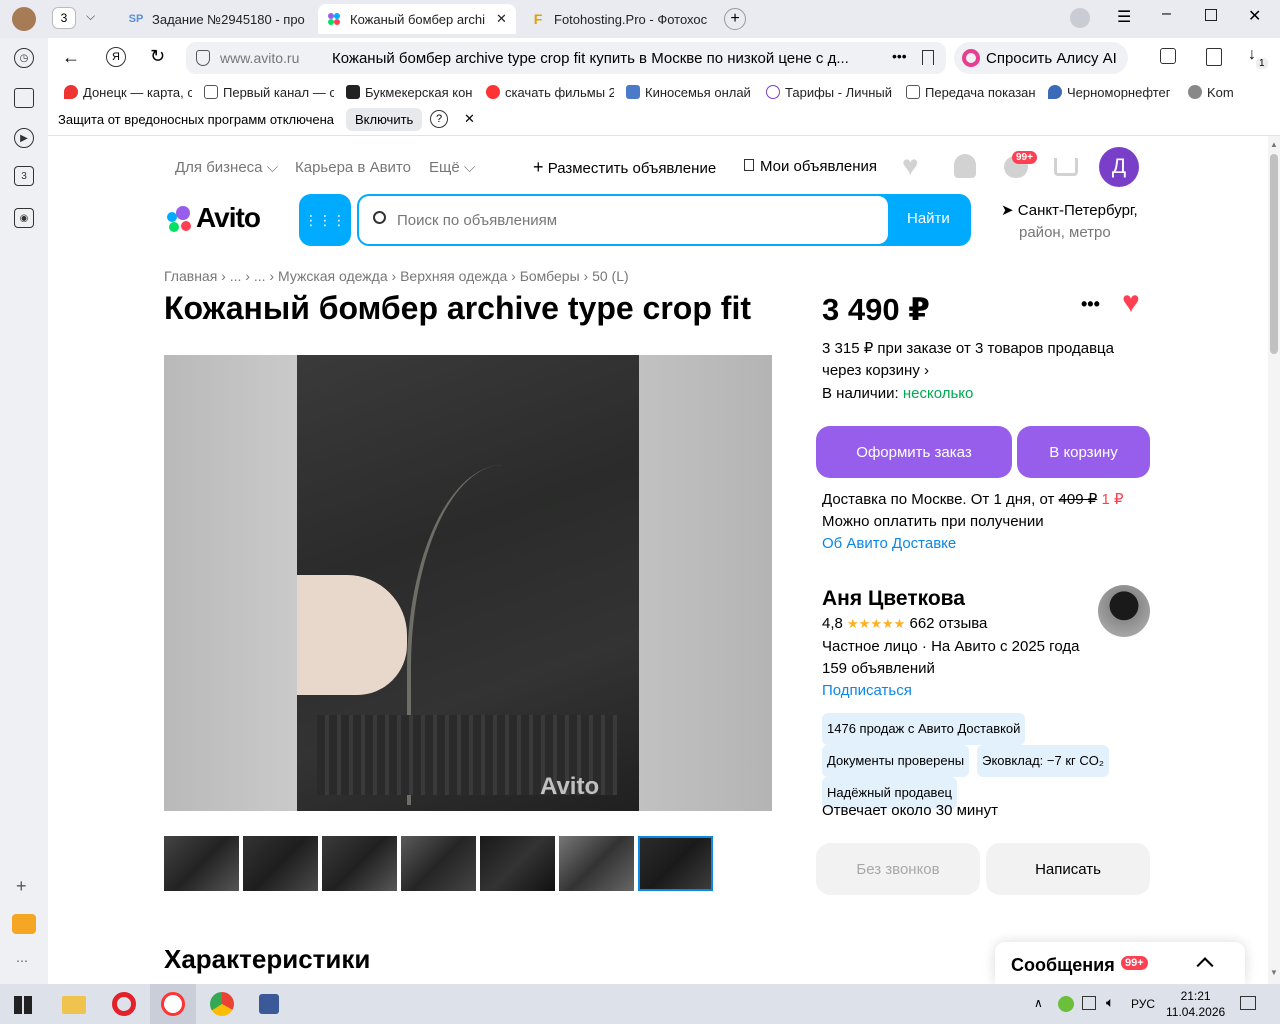  What do you see at coordinates (24, 138) in the screenshot?
I see `play-icon: ▶` at bounding box center [24, 138].